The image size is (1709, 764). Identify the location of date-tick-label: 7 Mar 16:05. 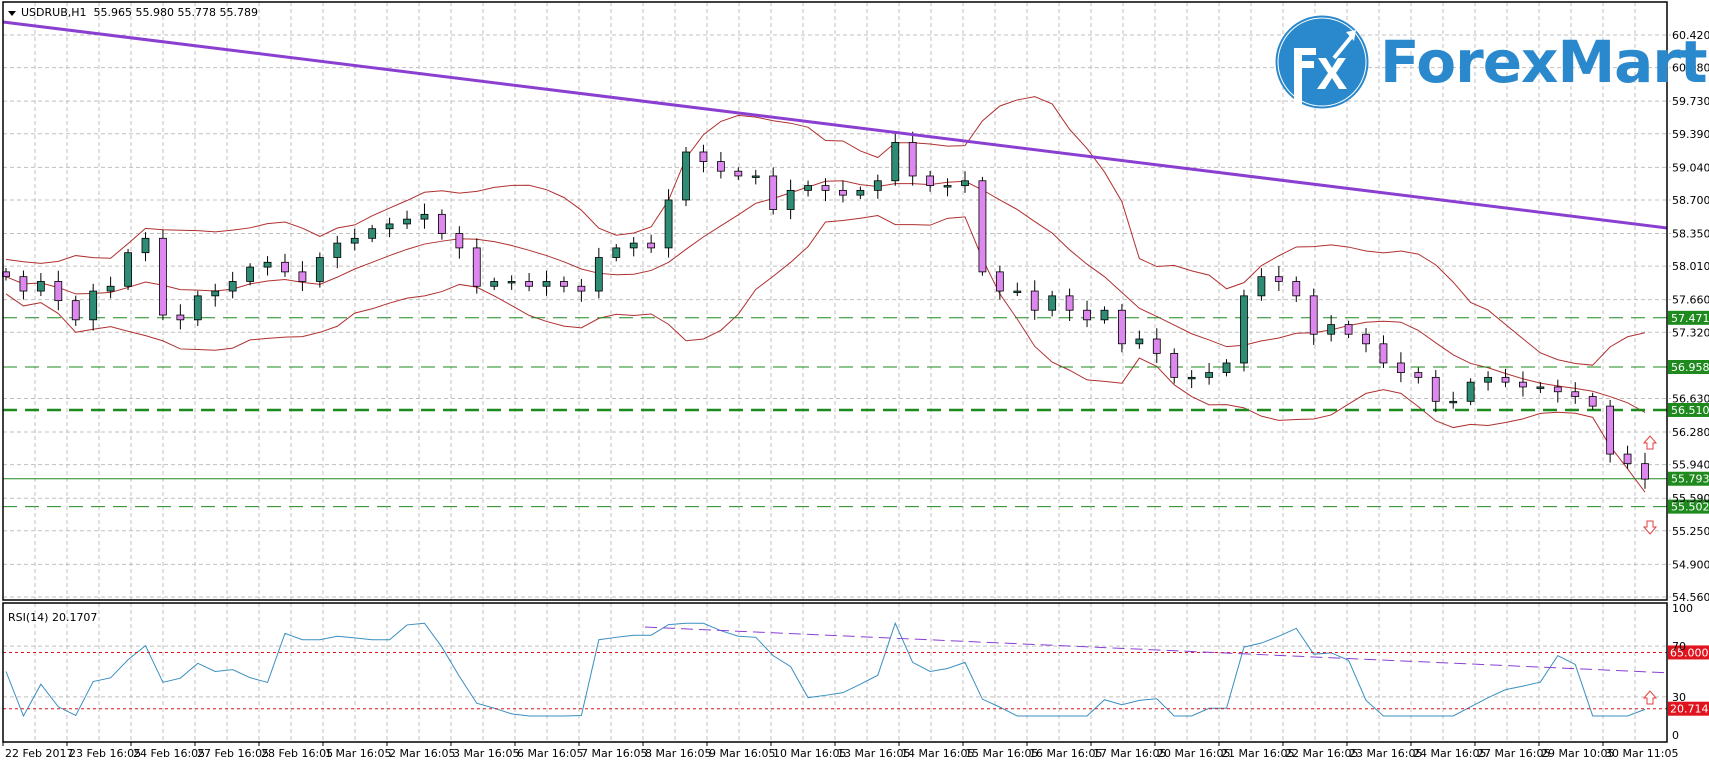
(614, 753).